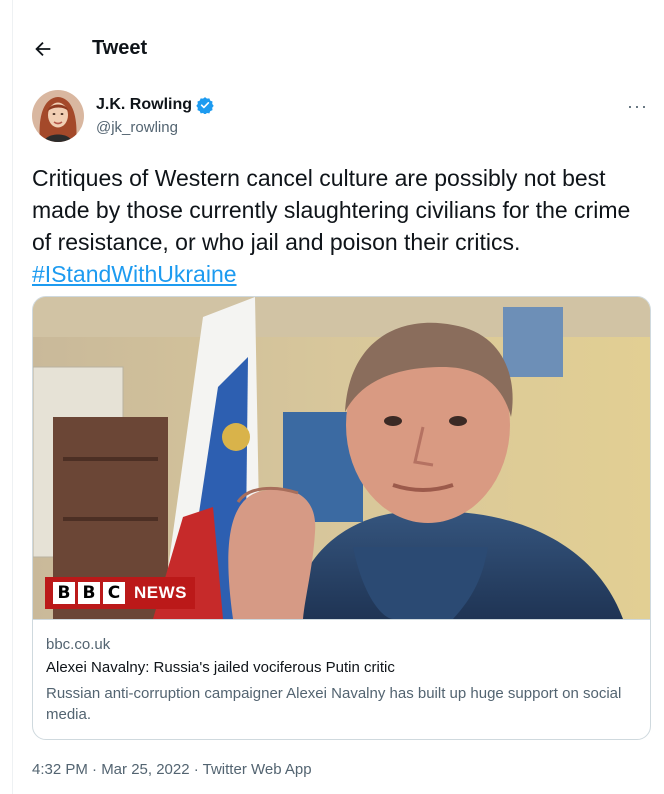 This screenshot has width=664, height=794. I want to click on more-horizontal-icon: ···, so click(637, 106).